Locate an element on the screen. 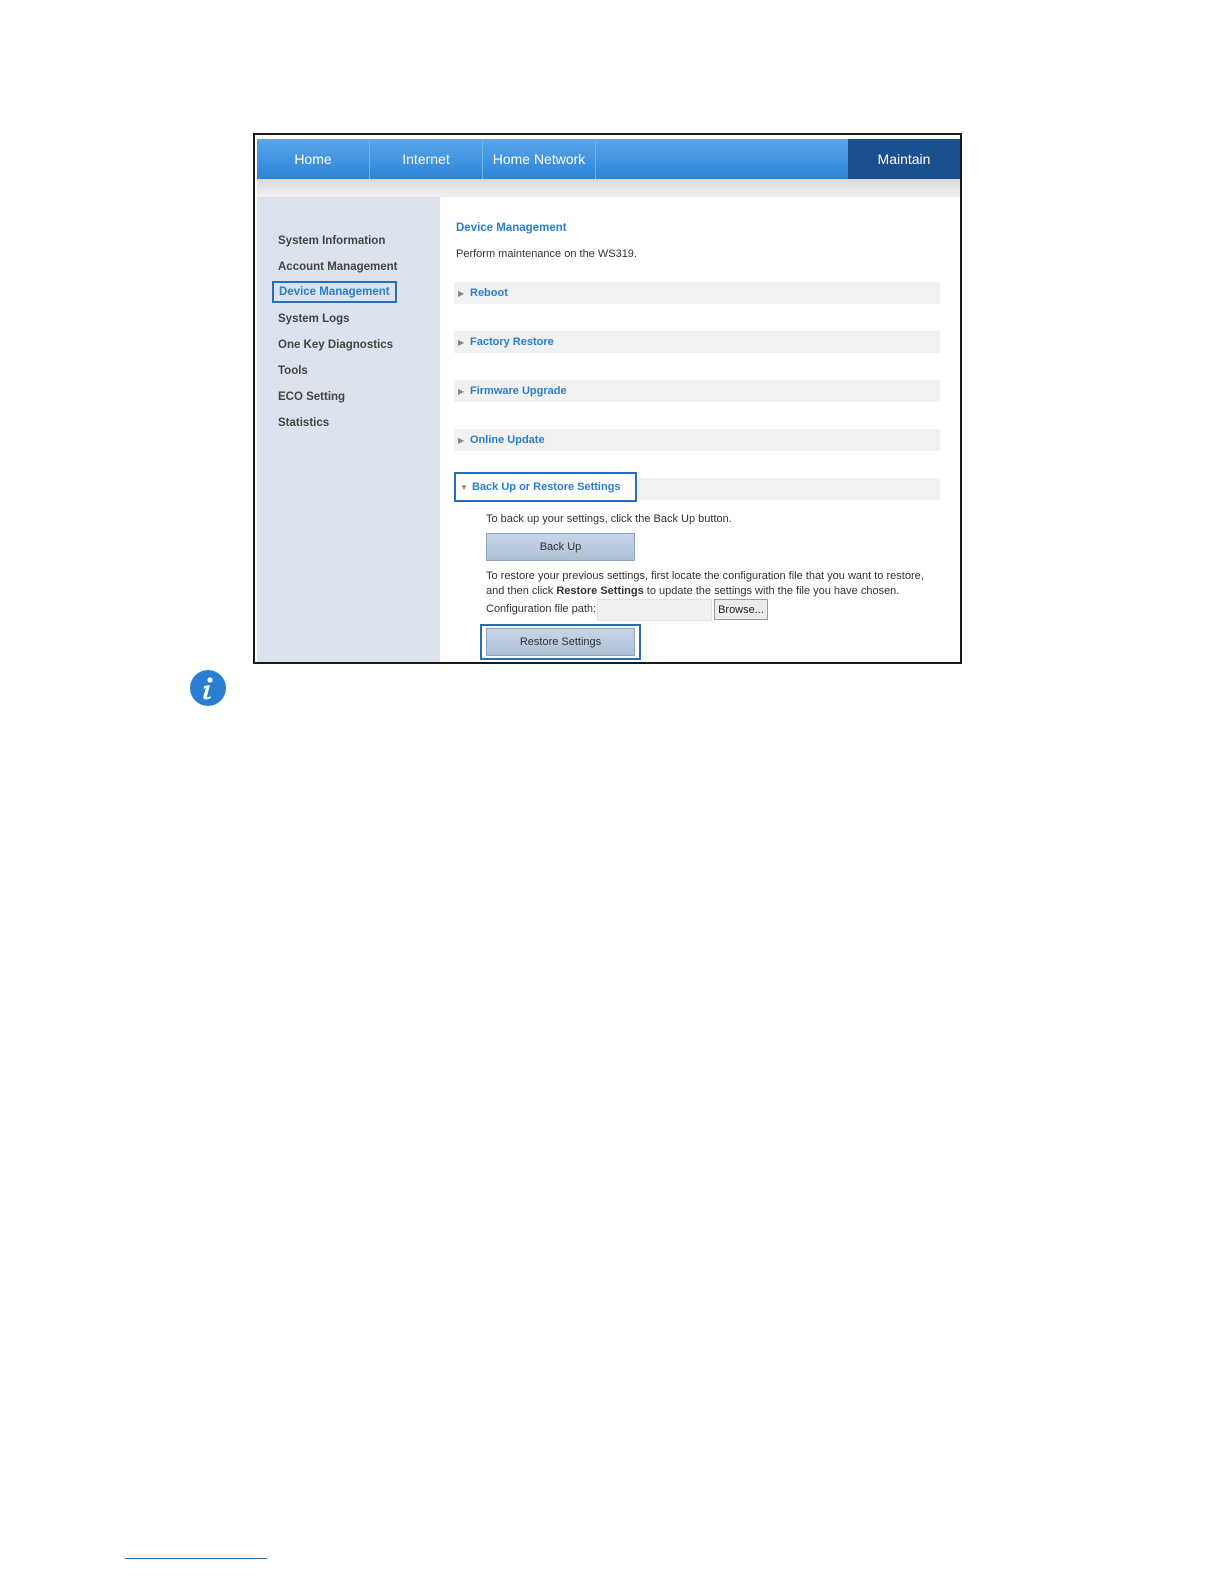 This screenshot has height=1584, width=1224. tab-home-network: Home Network is located at coordinates (539, 159).